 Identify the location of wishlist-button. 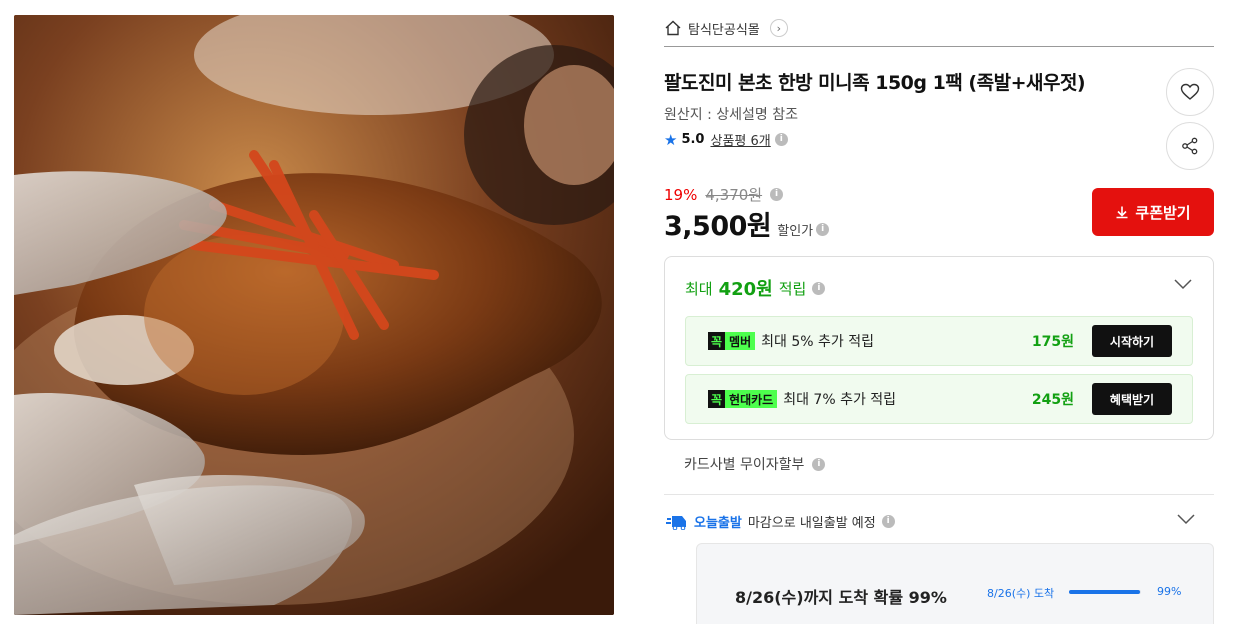
(1190, 92).